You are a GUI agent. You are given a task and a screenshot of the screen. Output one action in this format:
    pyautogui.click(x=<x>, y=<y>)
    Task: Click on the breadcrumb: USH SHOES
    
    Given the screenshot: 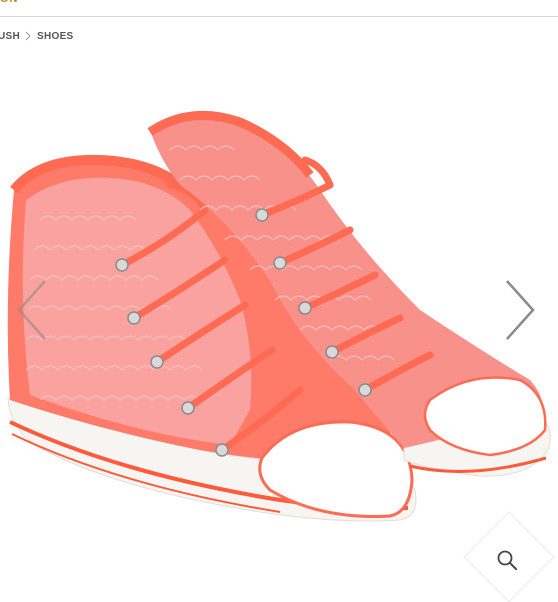 What is the action you would take?
    pyautogui.click(x=37, y=36)
    